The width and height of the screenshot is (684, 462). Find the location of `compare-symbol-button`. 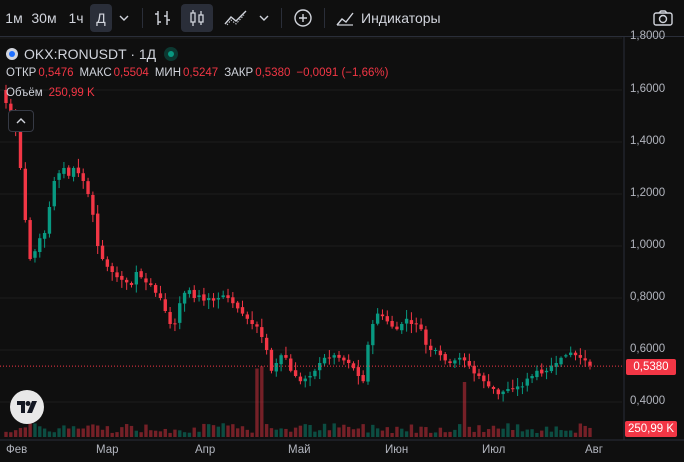

compare-symbol-button is located at coordinates (303, 18).